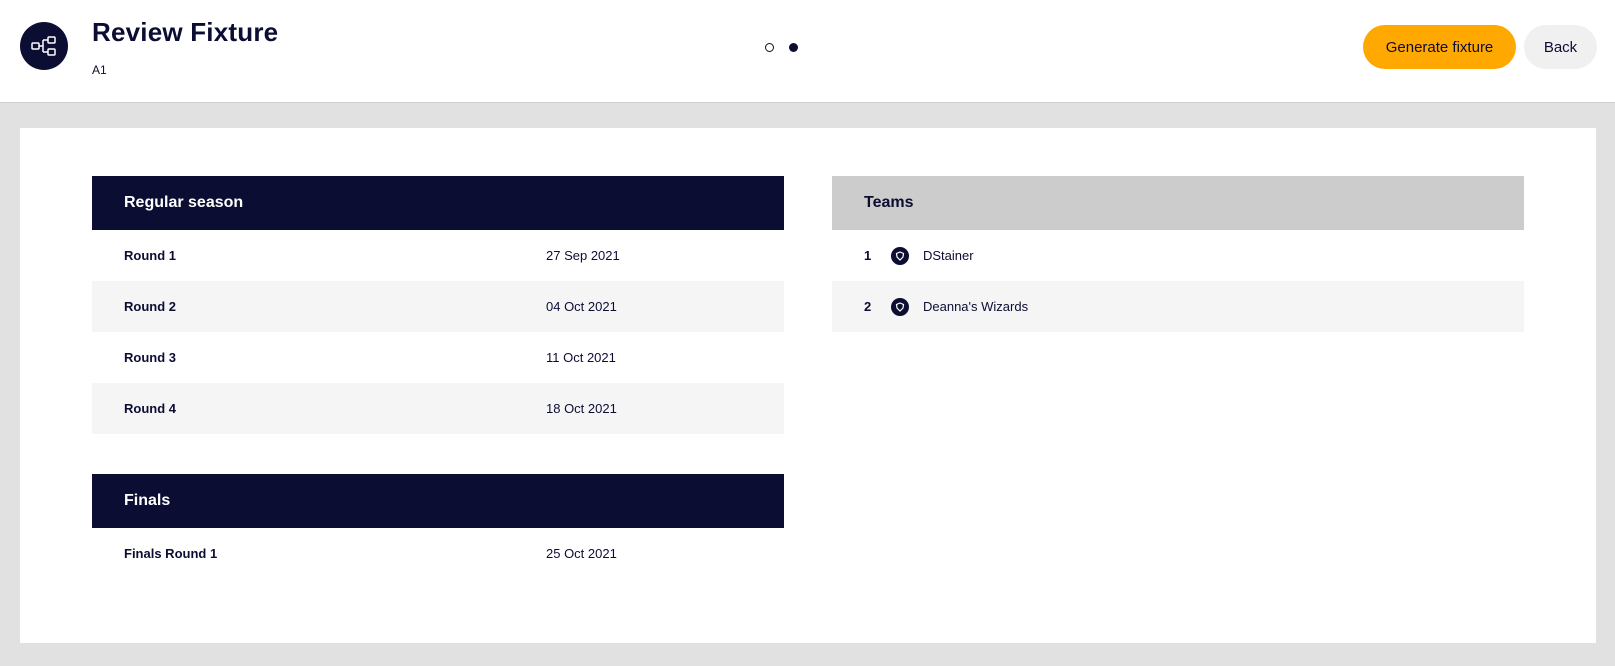 The image size is (1615, 666). Describe the element at coordinates (868, 255) in the screenshot. I see `team-number: 1` at that location.